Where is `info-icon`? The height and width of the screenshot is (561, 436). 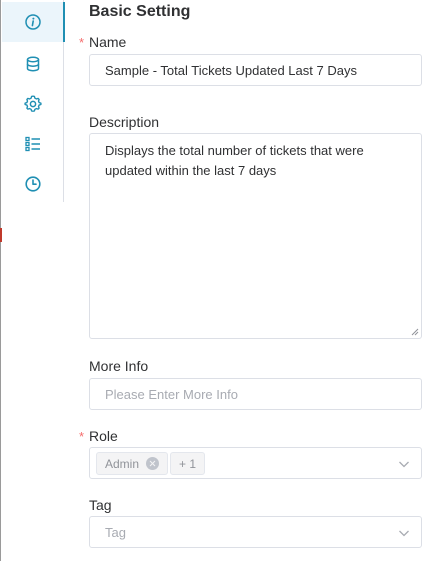
info-icon is located at coordinates (33, 22).